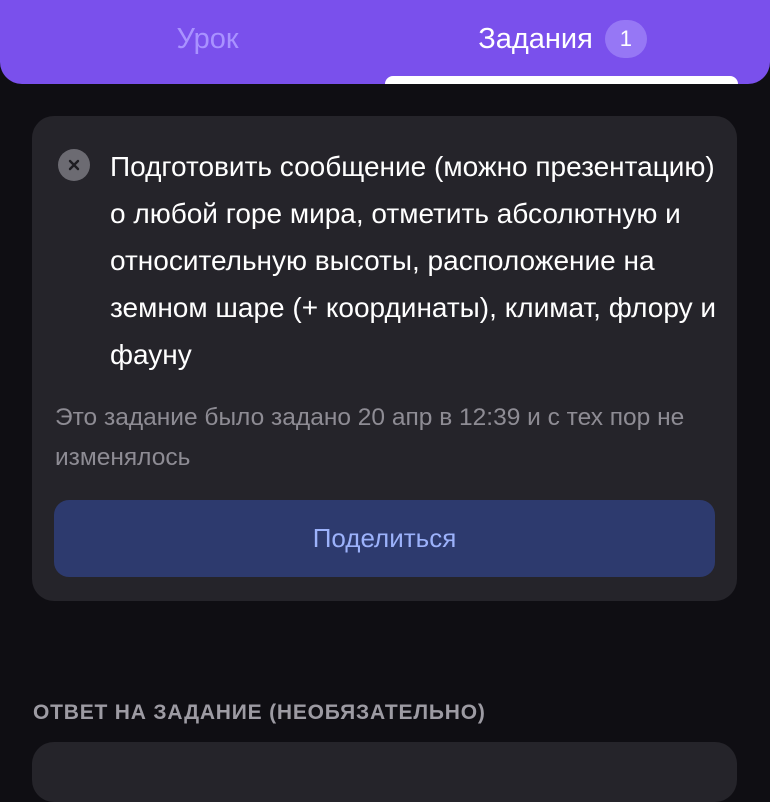 This screenshot has height=802, width=770. What do you see at coordinates (259, 712) in the screenshot?
I see `answer-section-heading: ОТВЕТ НА ЗАДАНИЕ (НЕОБЯЗАТЕЛЬНО)` at bounding box center [259, 712].